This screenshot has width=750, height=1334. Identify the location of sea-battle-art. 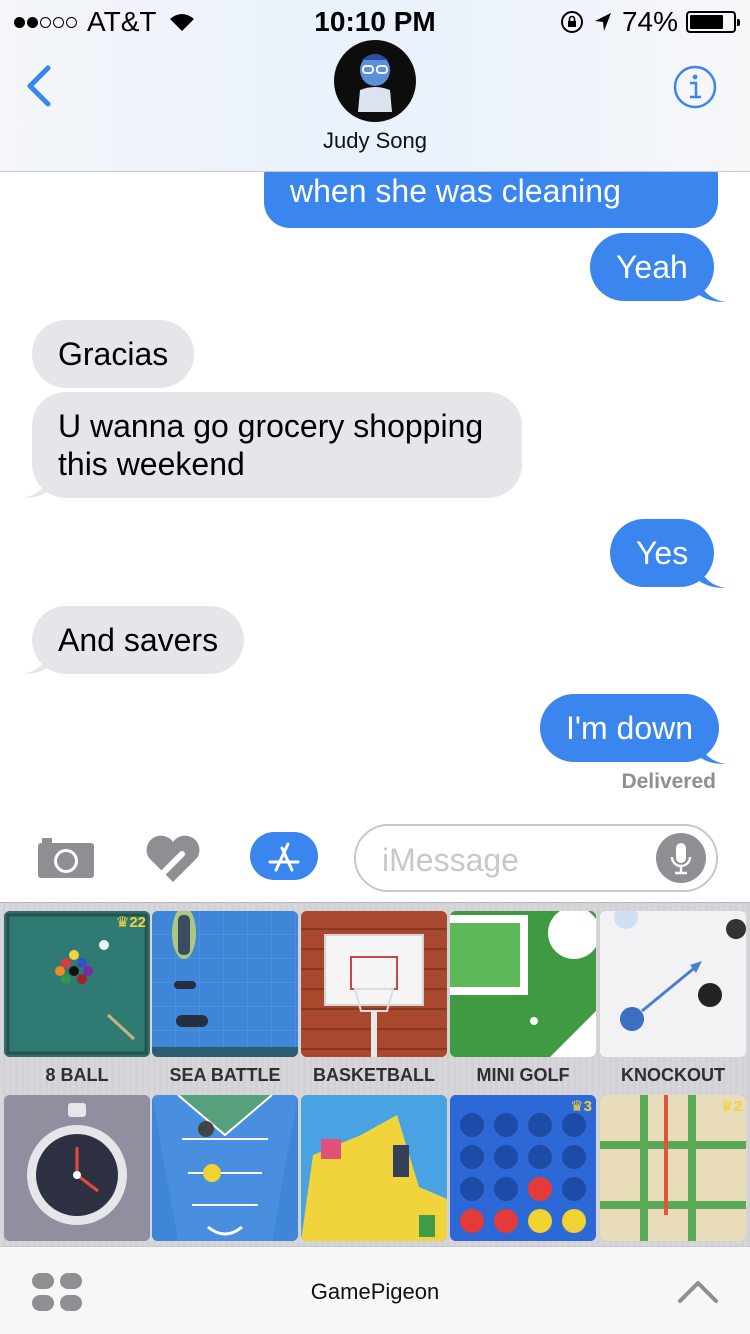
(225, 984).